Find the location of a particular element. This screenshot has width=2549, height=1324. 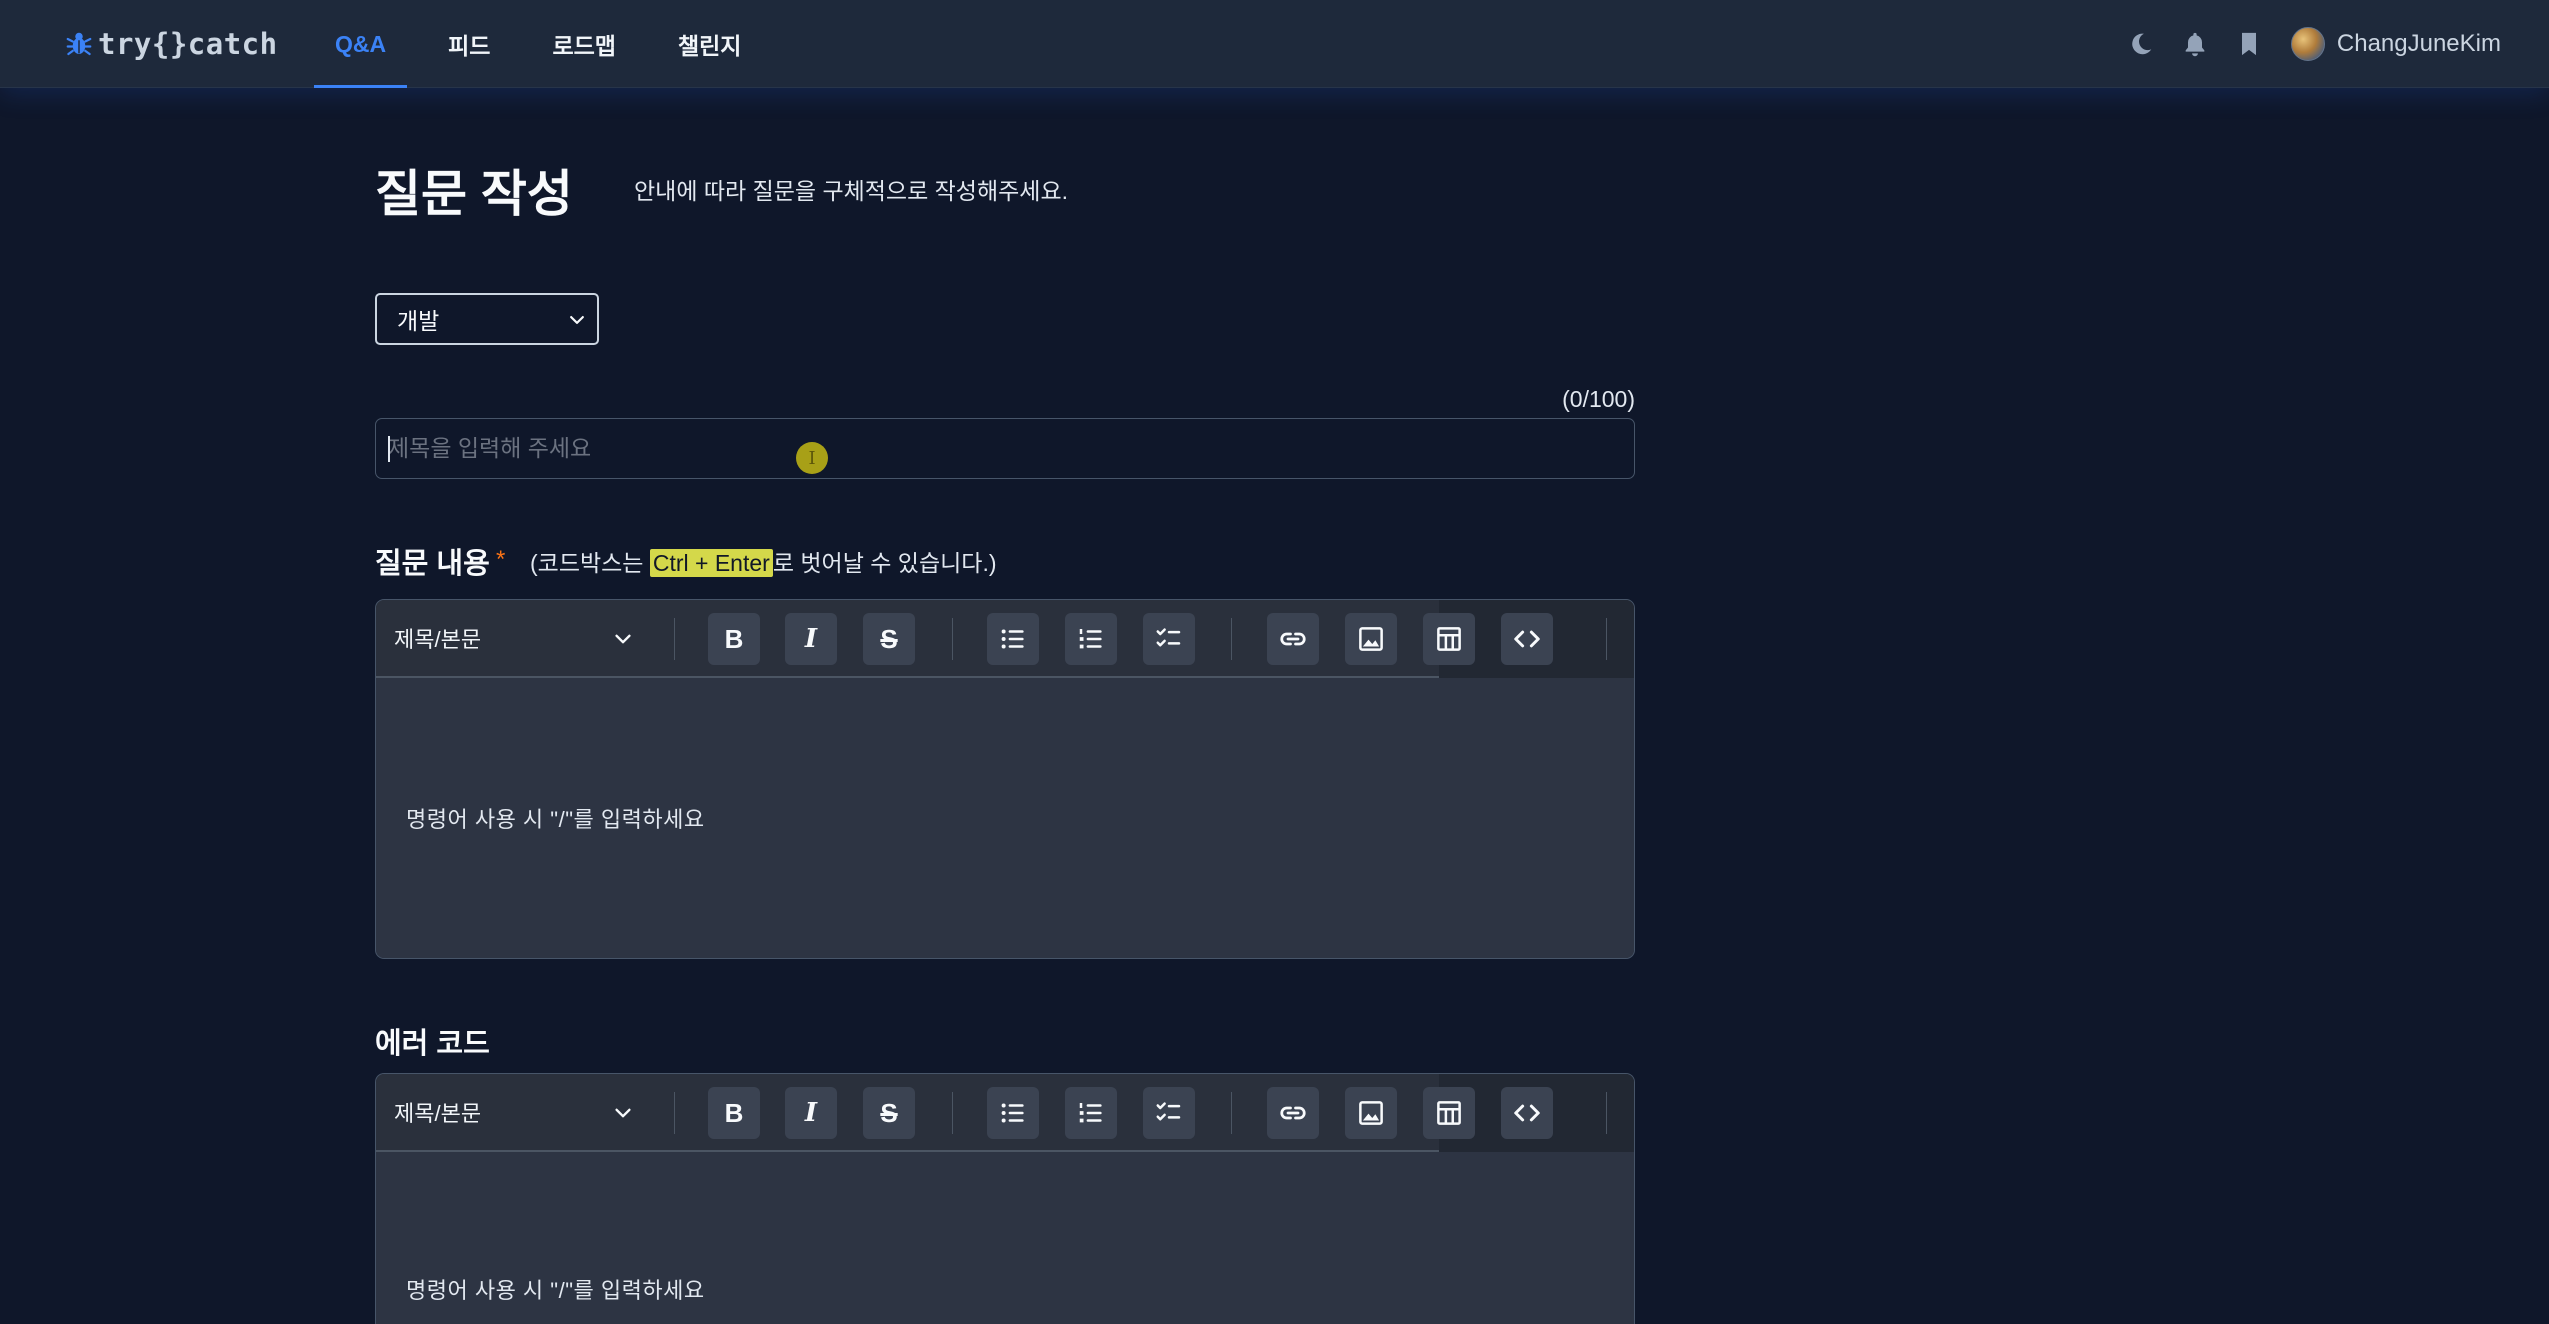

error-code-editor: 제목/본문 B I S 명령어 사용 시 "/"를 입력하세요 is located at coordinates (1005, 1198).